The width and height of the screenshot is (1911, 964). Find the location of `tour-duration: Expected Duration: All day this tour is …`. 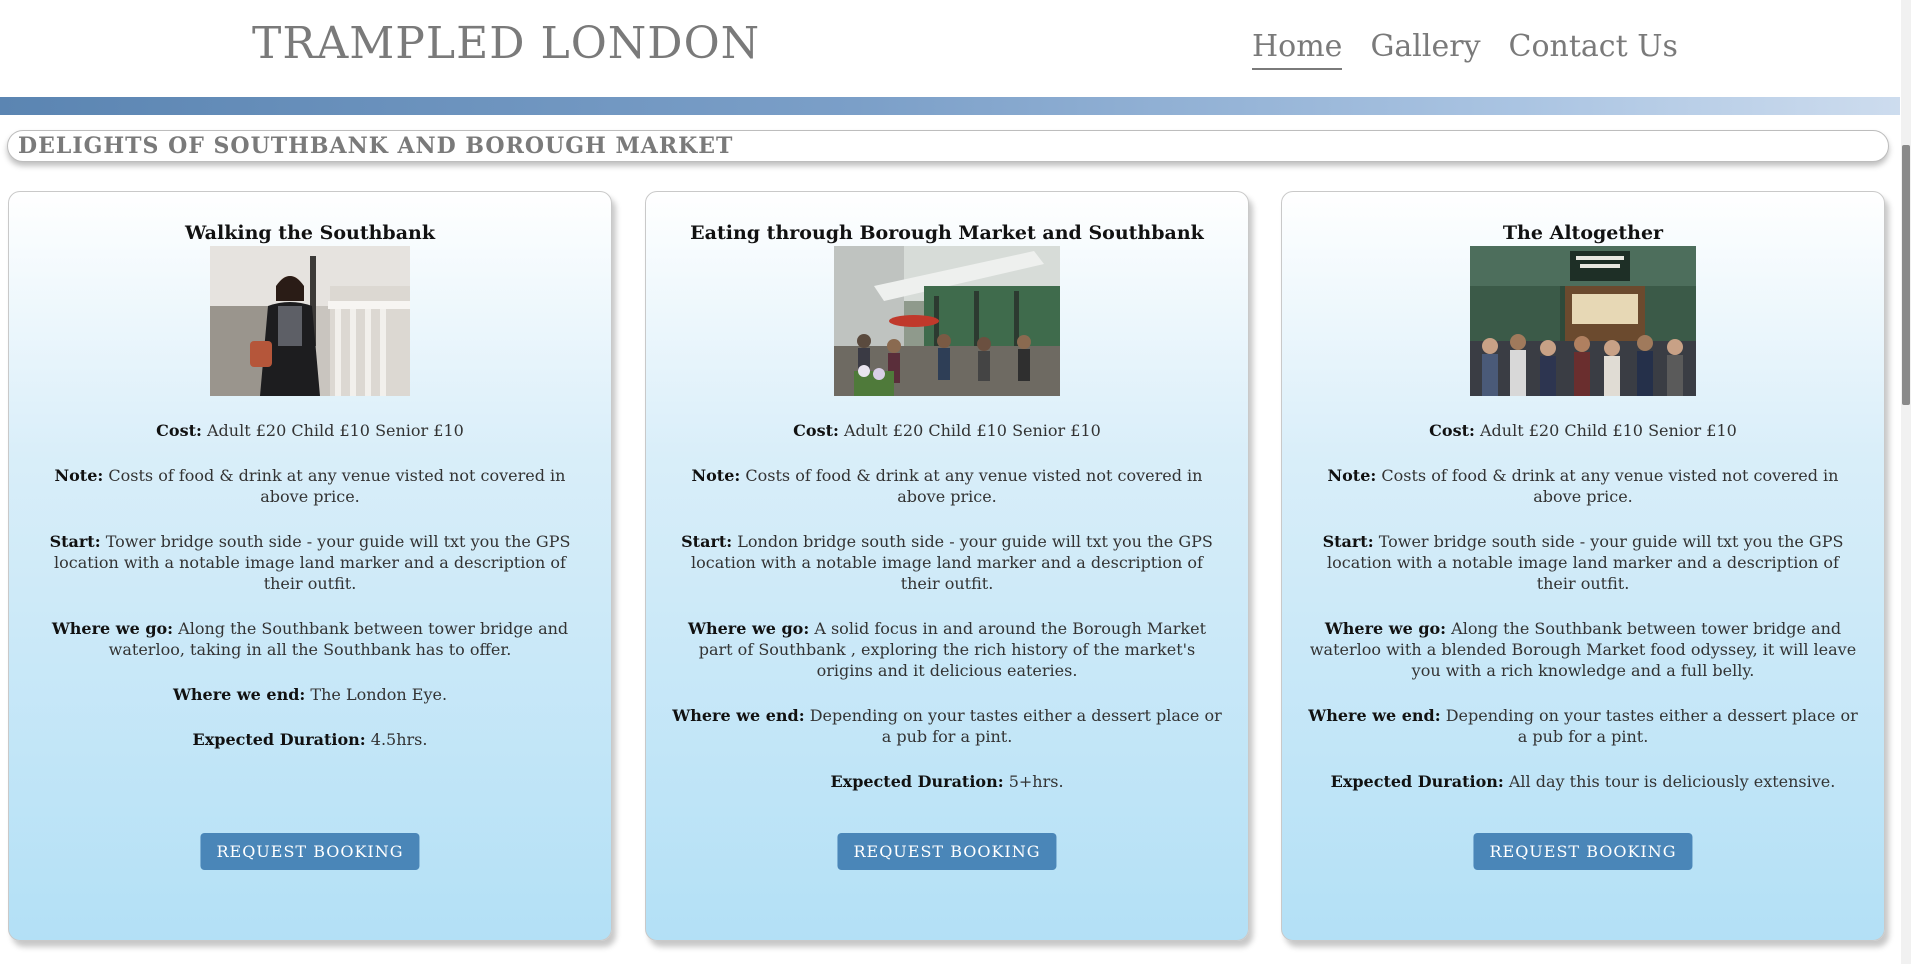

tour-duration: Expected Duration: All day this tour is … is located at coordinates (1583, 781).